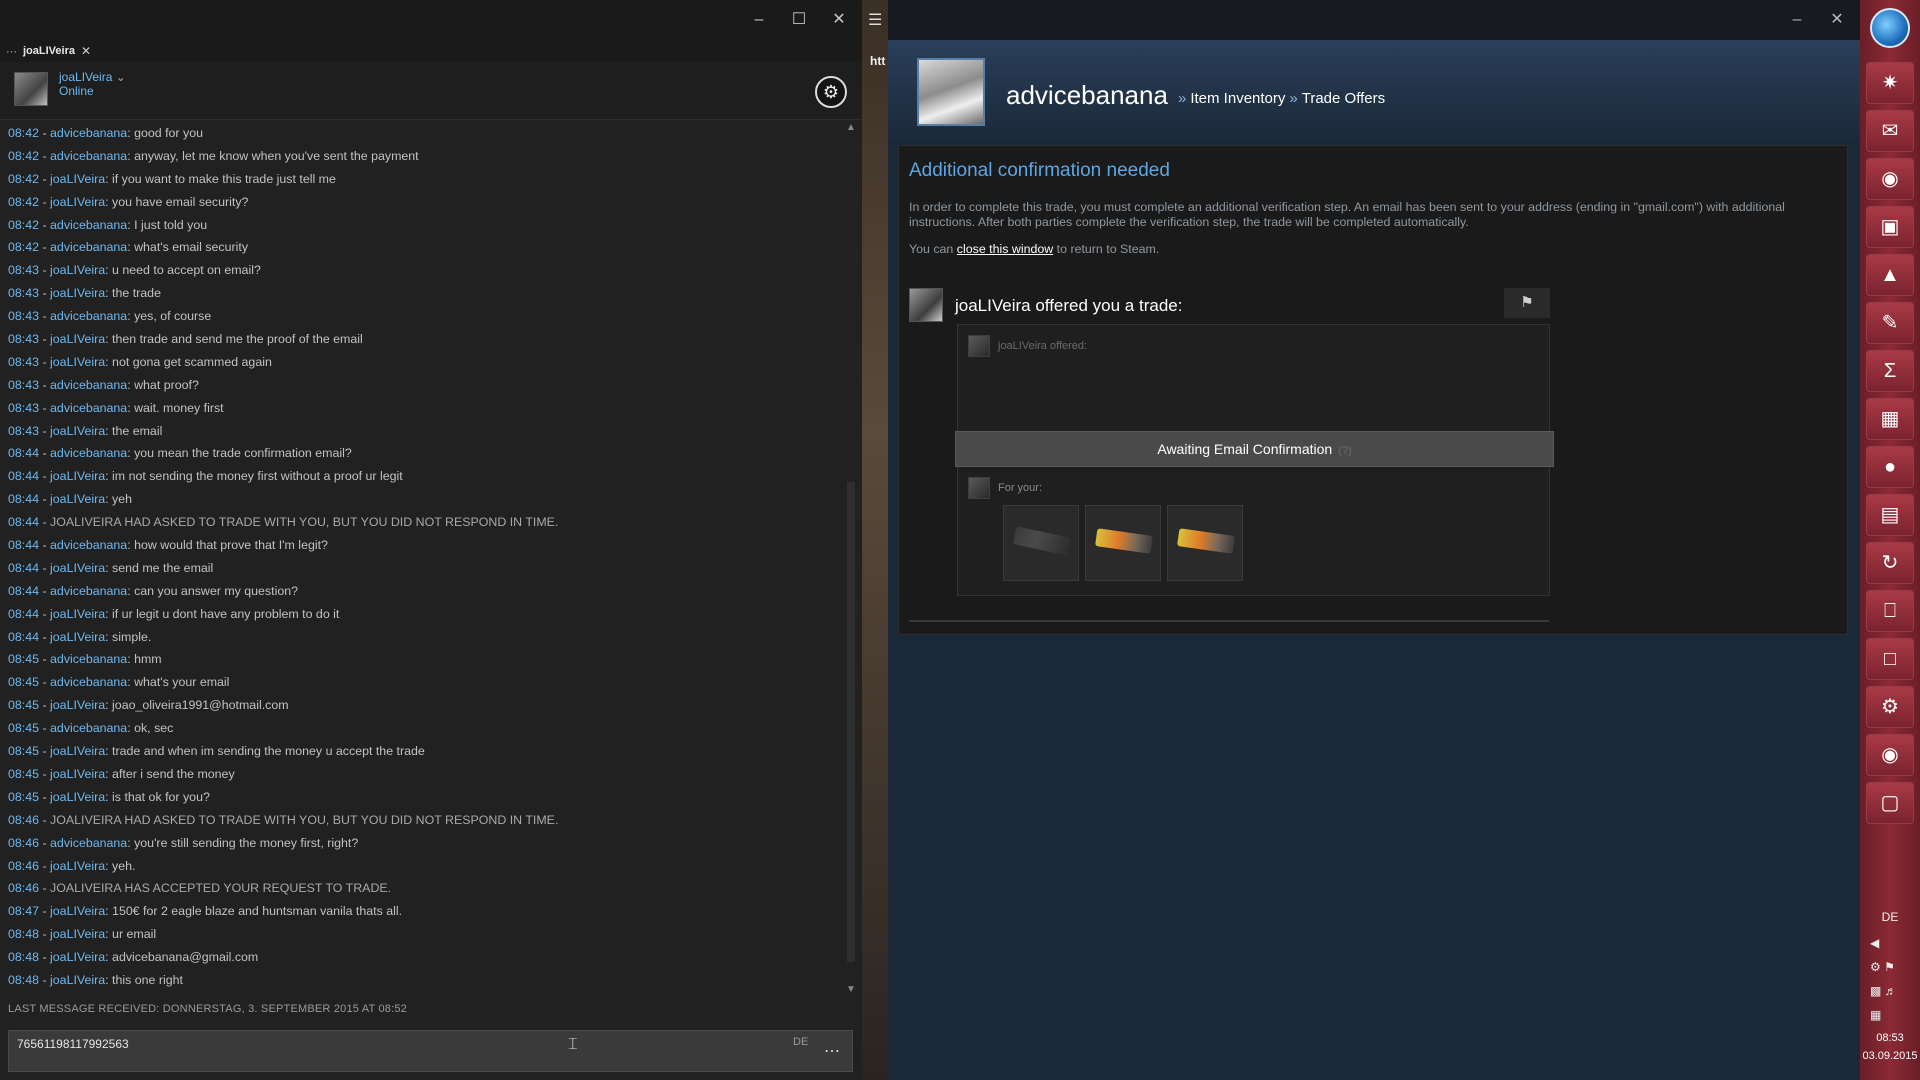 The width and height of the screenshot is (1920, 1080). Describe the element at coordinates (1527, 303) in the screenshot. I see `report-flag-button: ⚑` at that location.